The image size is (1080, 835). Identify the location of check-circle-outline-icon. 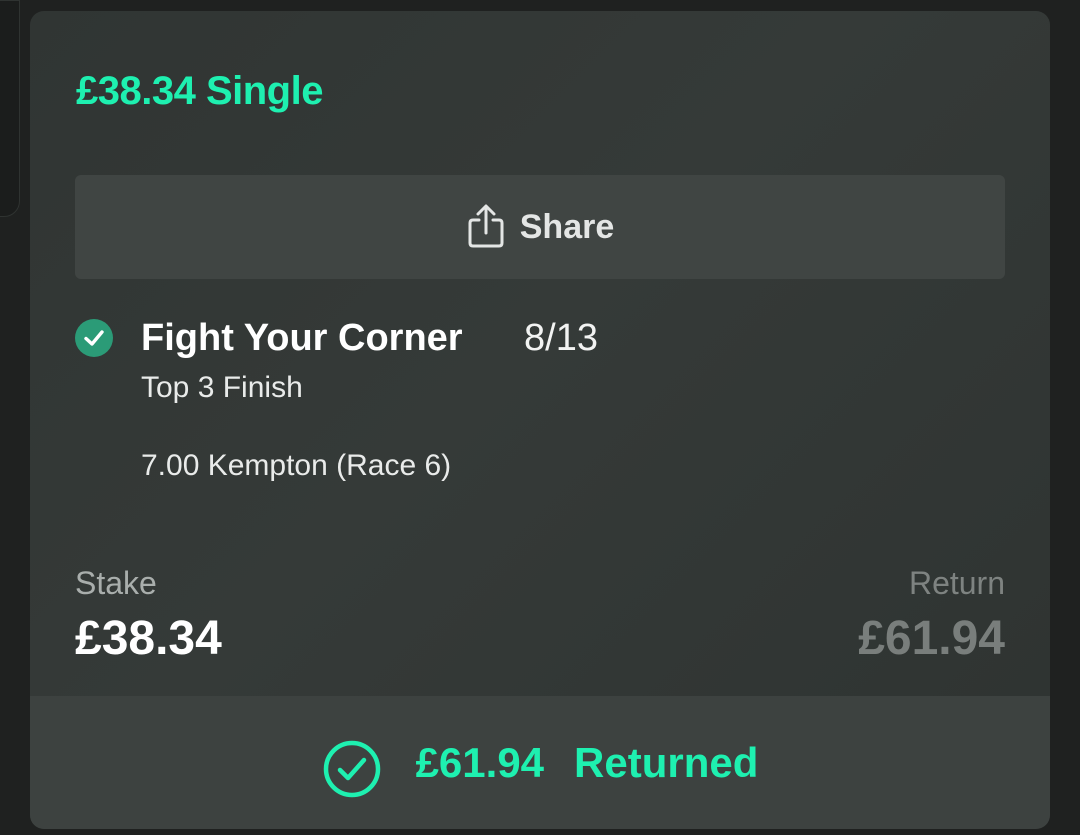
(351, 768).